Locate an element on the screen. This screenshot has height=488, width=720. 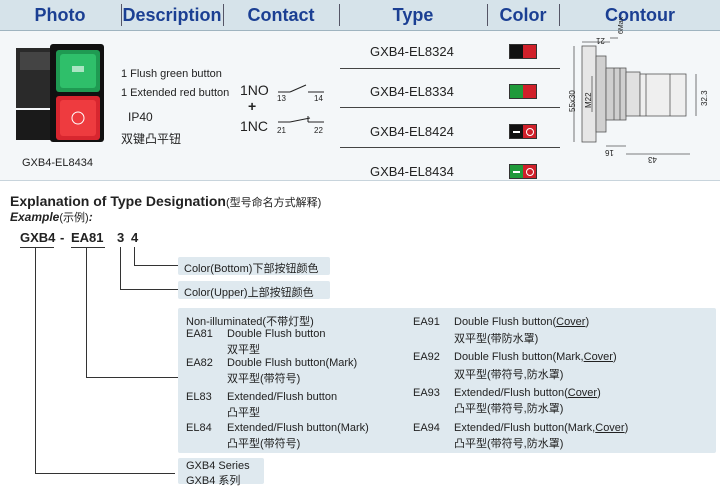
dim-label: 55x30 is located at coordinates (572, 101).